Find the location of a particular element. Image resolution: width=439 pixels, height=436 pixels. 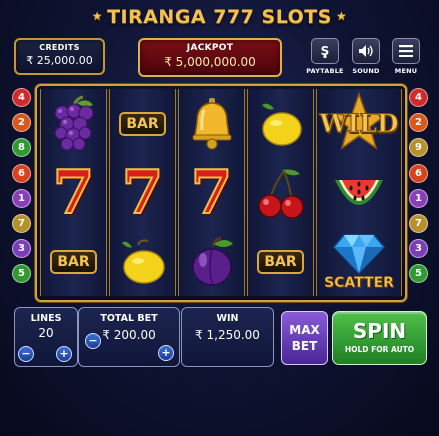

reel-3: 7 is located at coordinates (211, 192).